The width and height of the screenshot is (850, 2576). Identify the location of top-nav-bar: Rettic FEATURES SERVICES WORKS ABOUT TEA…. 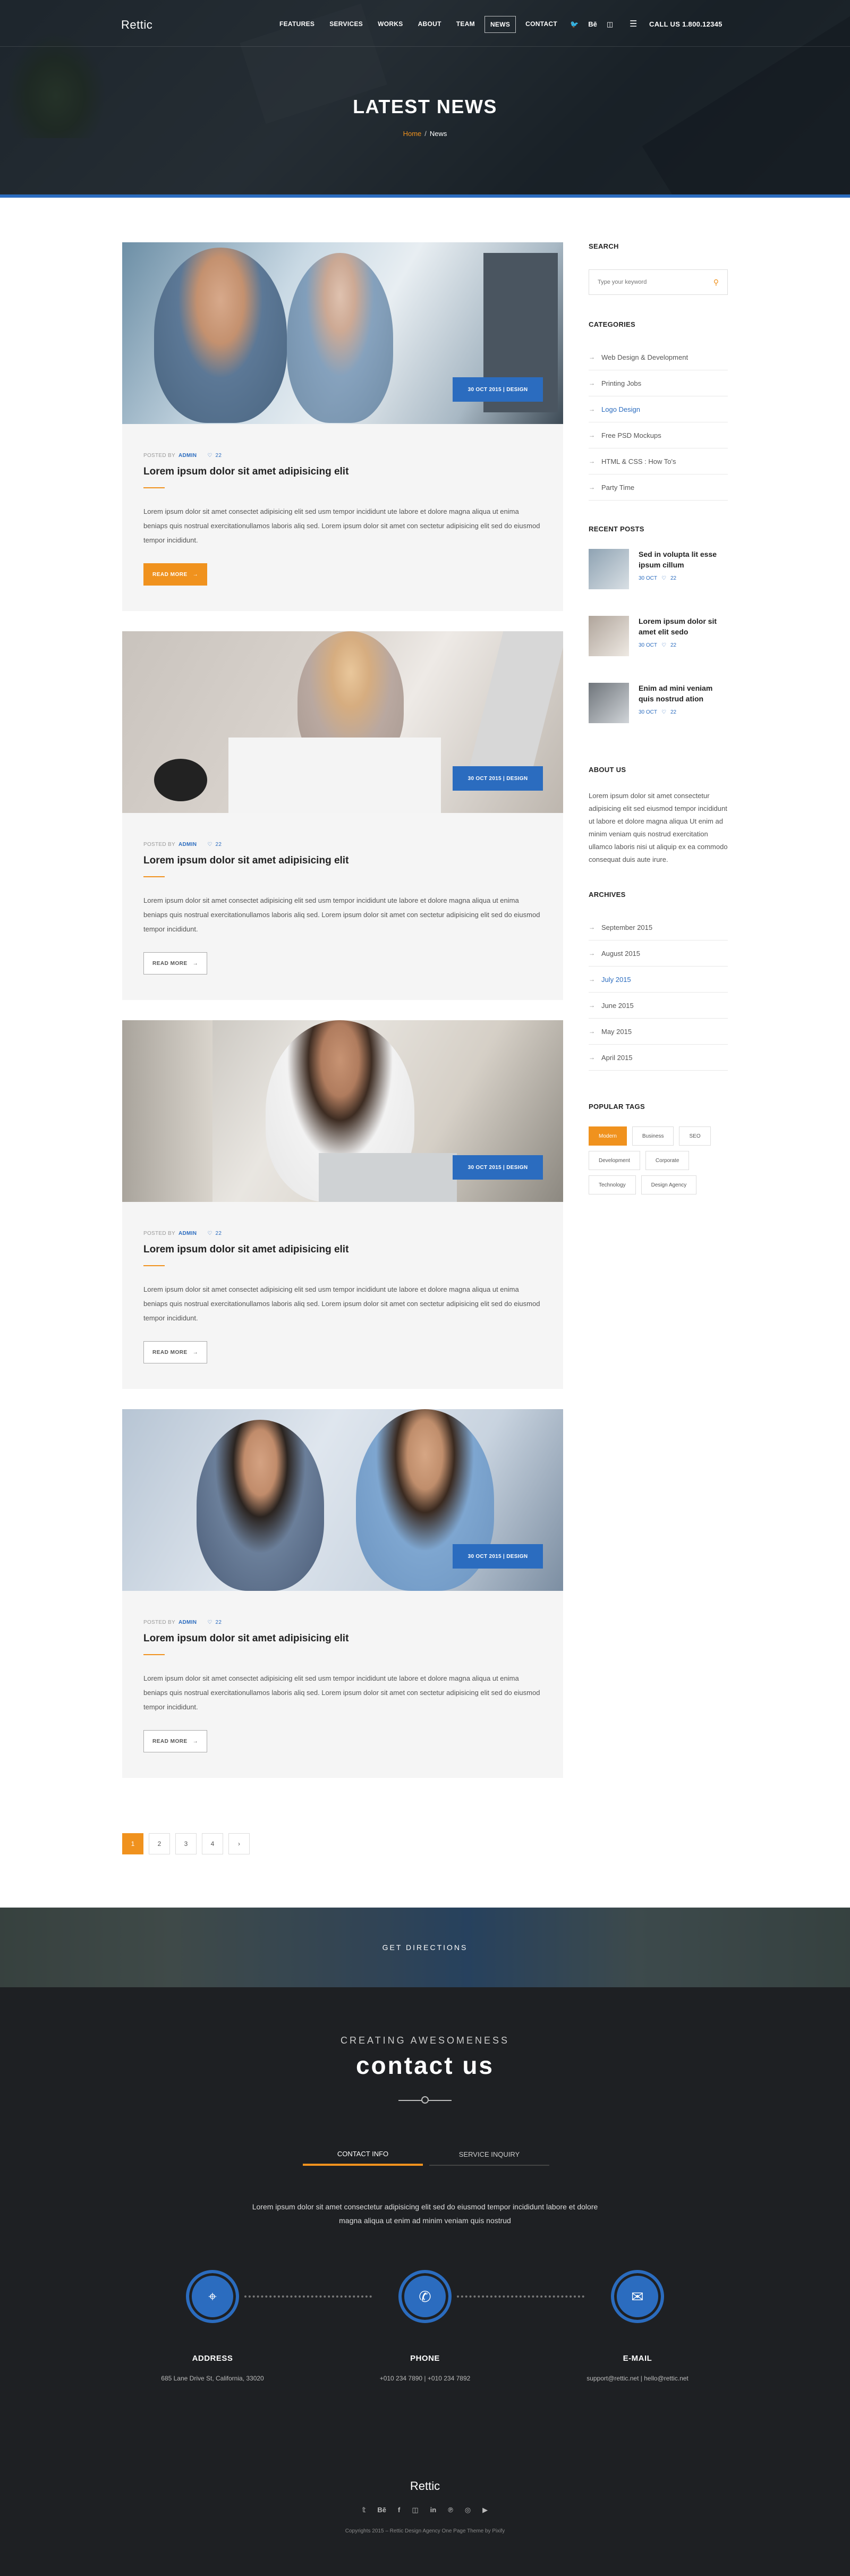
(425, 24).